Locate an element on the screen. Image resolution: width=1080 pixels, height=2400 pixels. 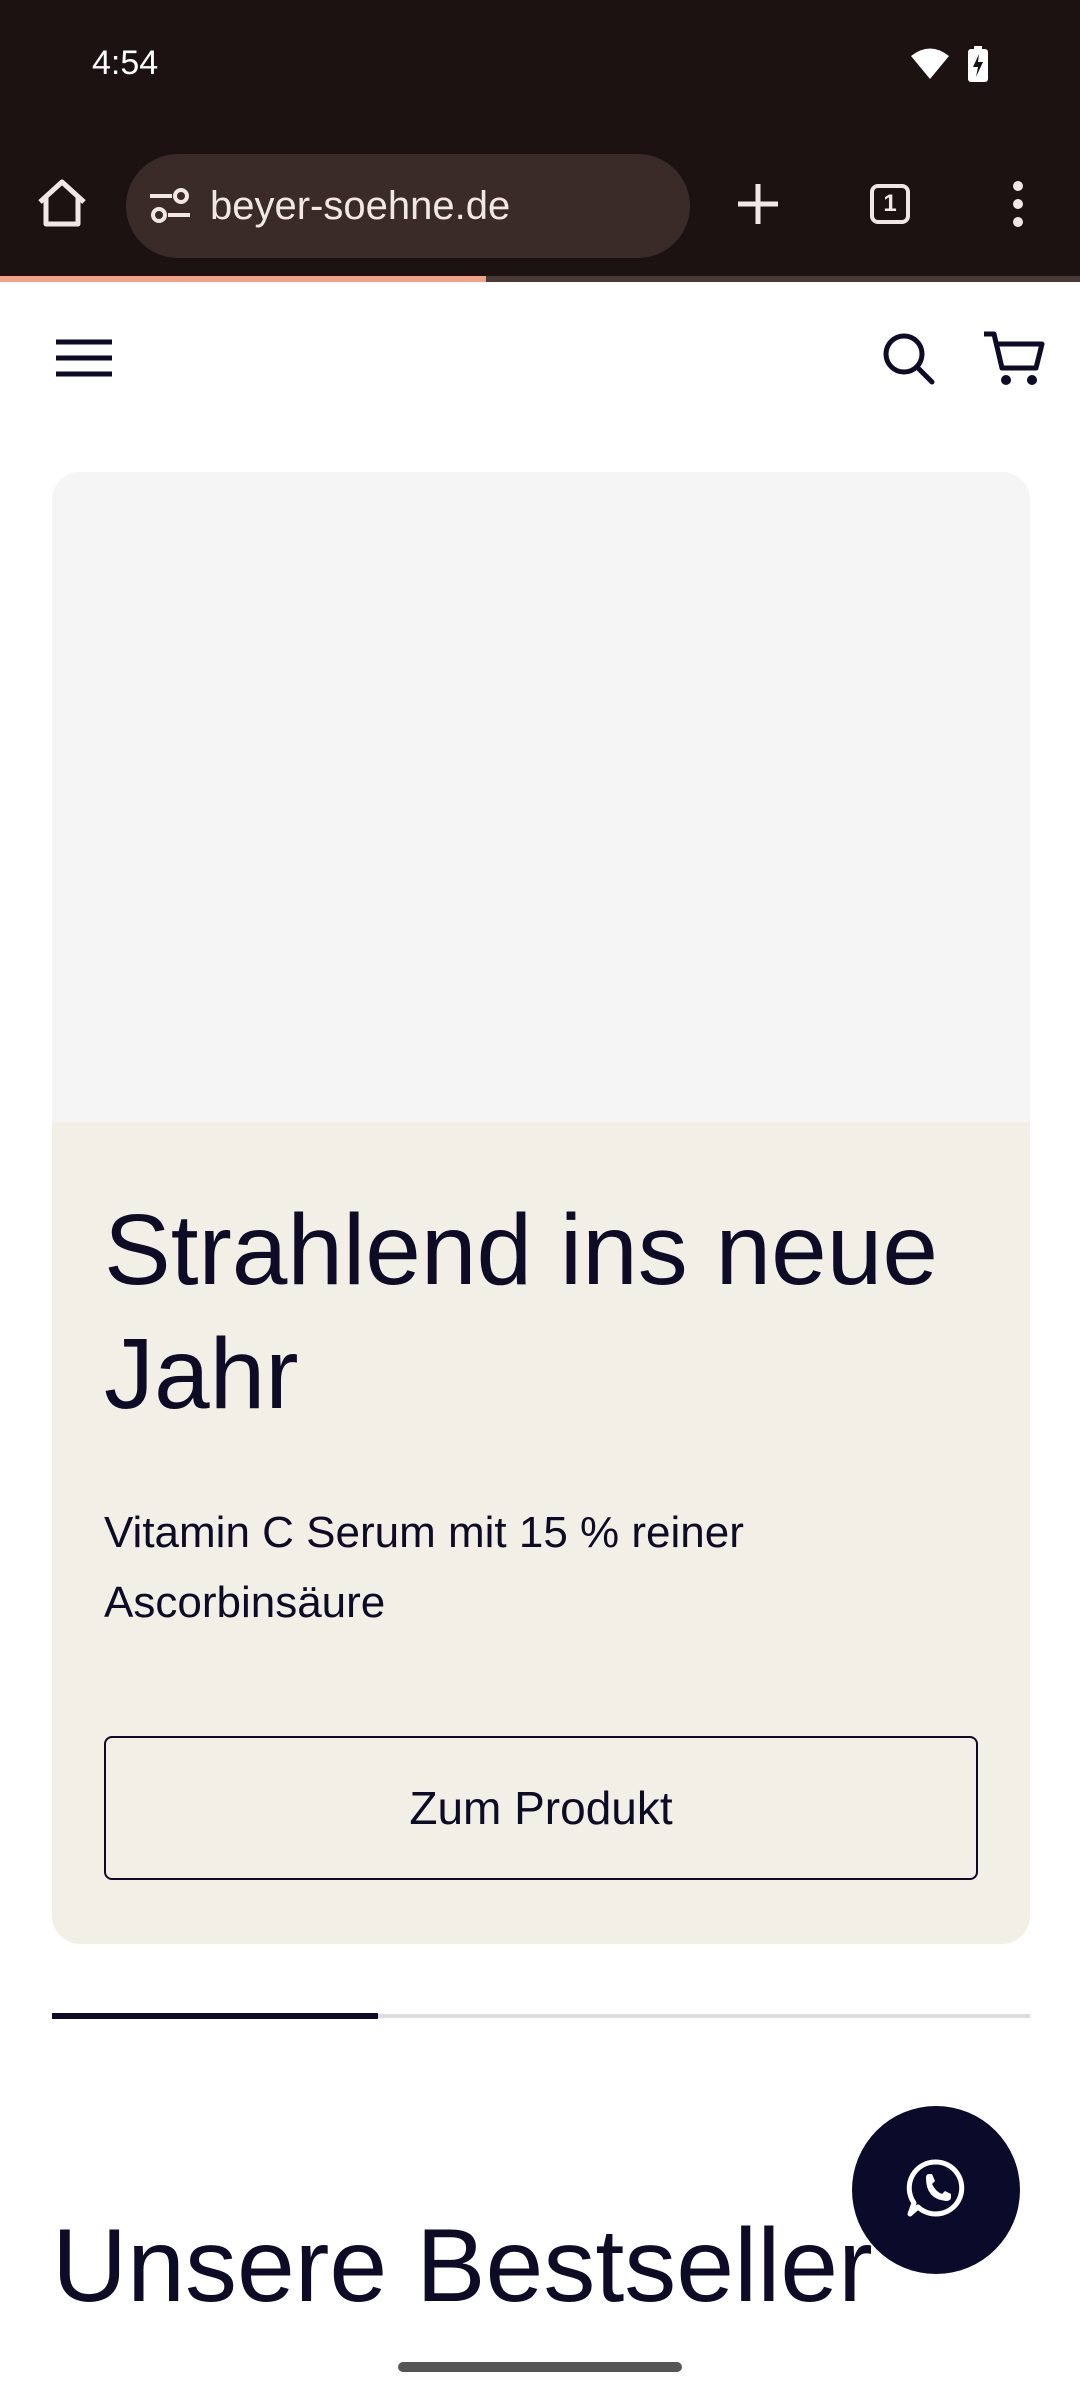
whatsapp-icon is located at coordinates (936, 2190).